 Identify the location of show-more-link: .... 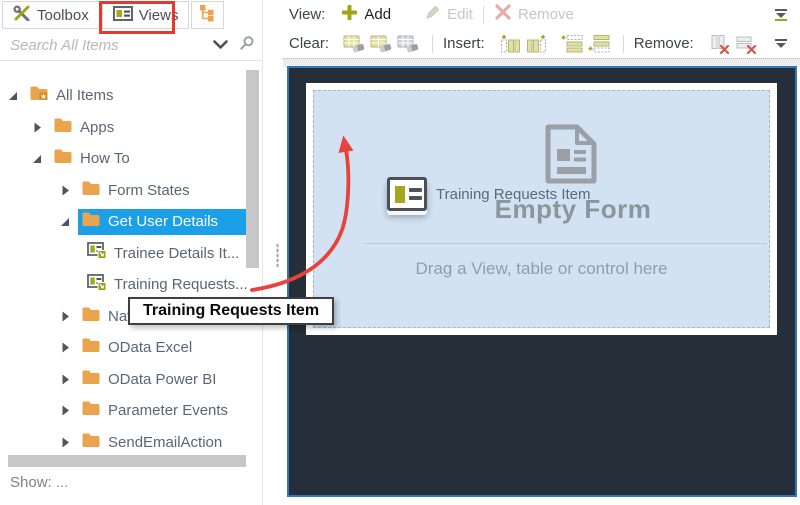
(62, 482).